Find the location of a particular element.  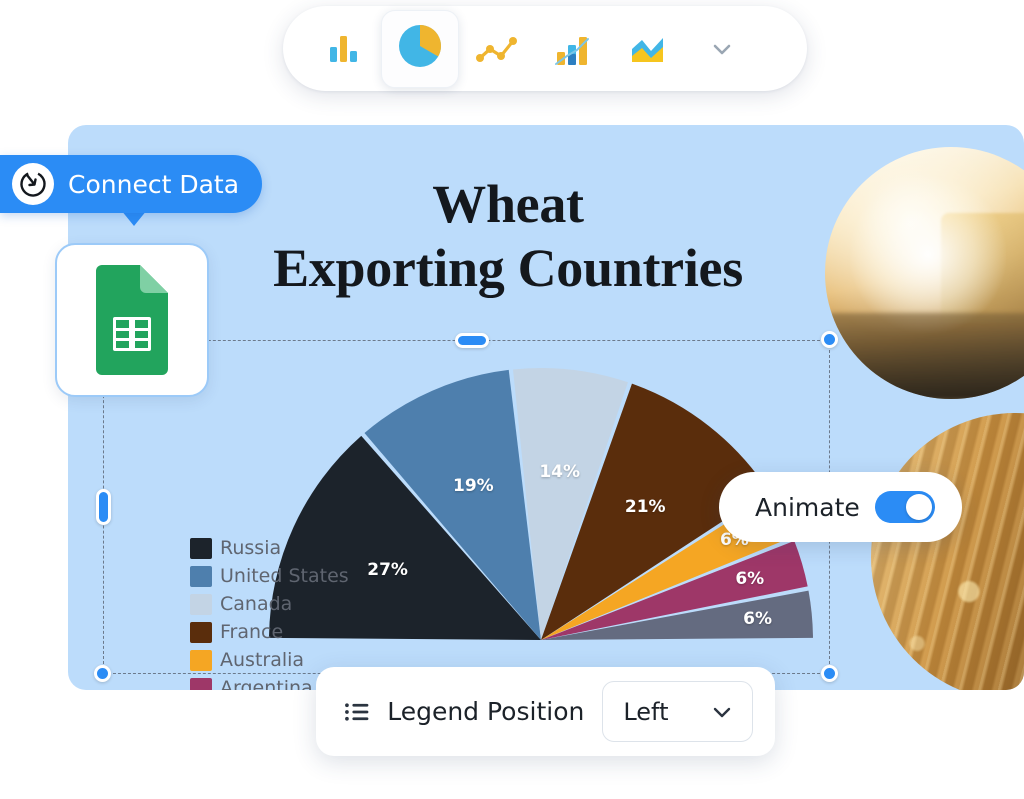

chart-type-pie is located at coordinates (420, 48).